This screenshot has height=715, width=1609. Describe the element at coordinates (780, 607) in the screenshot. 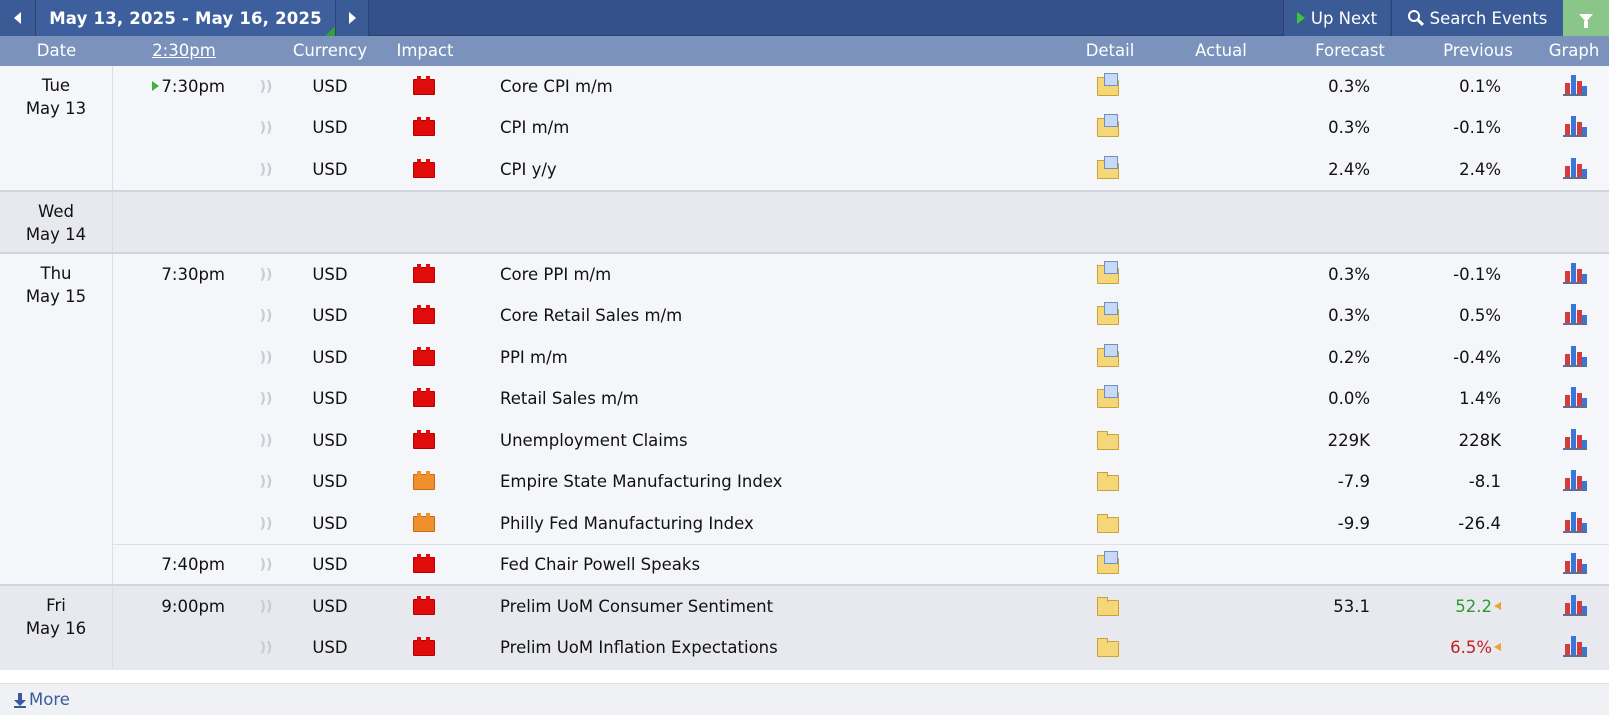

I see `event-title: Prelim UoM Consumer Sentiment` at that location.